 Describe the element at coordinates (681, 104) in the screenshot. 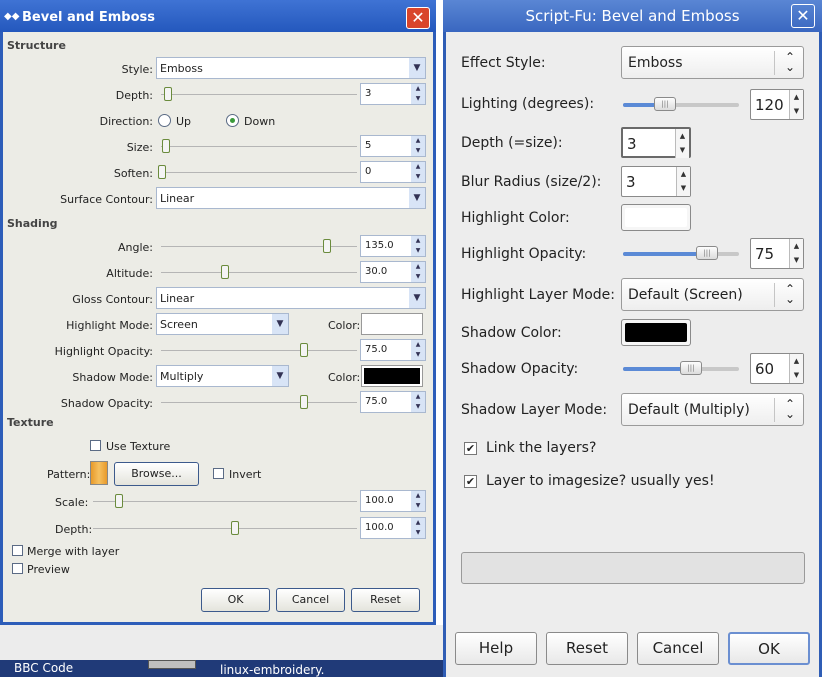

I see `lighting-slider: |||` at that location.